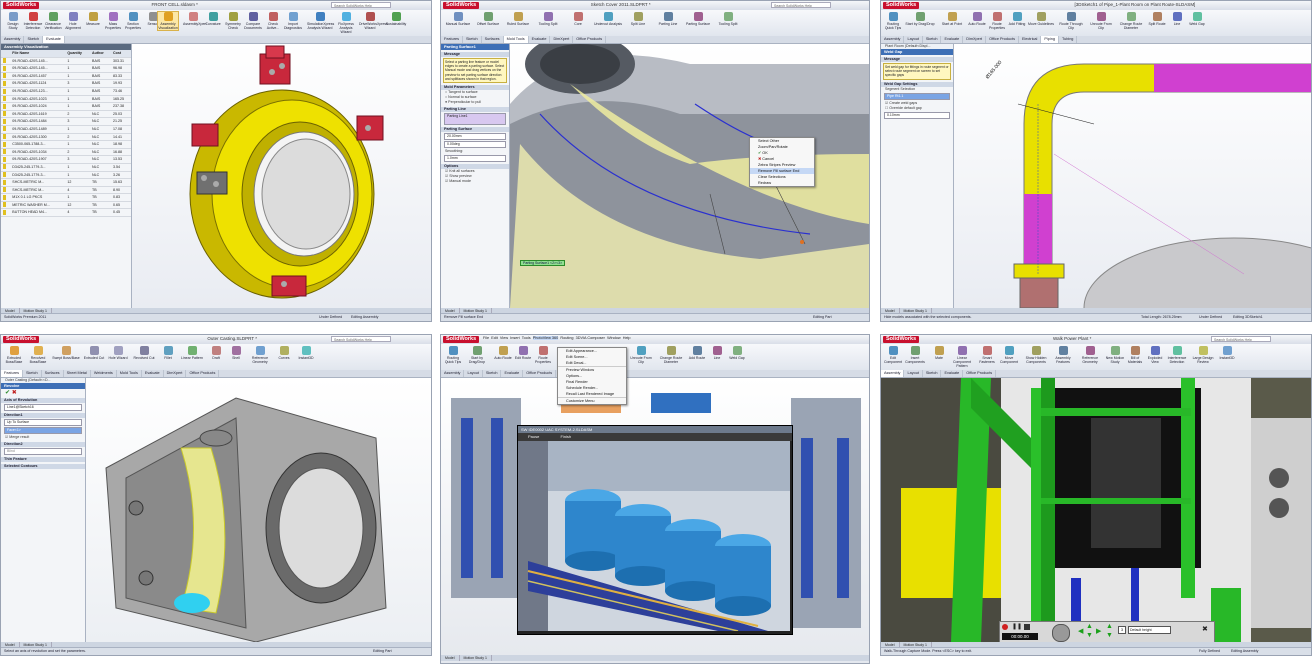  Describe the element at coordinates (1080, 631) in the screenshot. I see `arrow-left-icon: ◀` at that location.